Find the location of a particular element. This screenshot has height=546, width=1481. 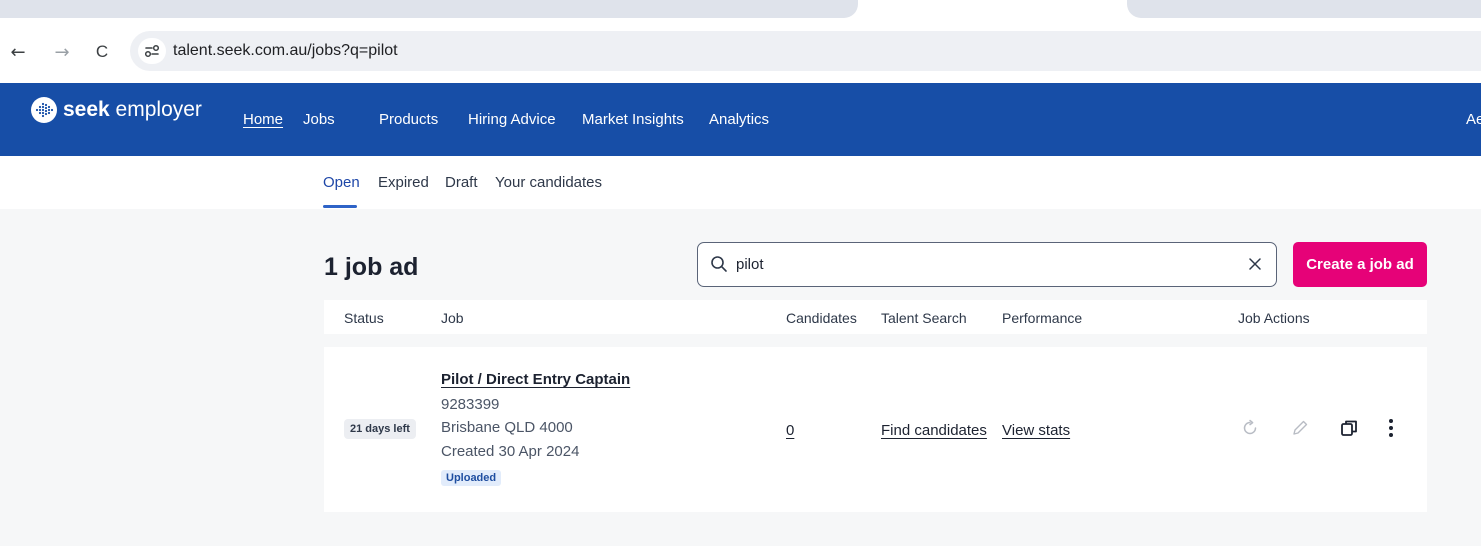

tab-draft: Draft is located at coordinates (461, 182).